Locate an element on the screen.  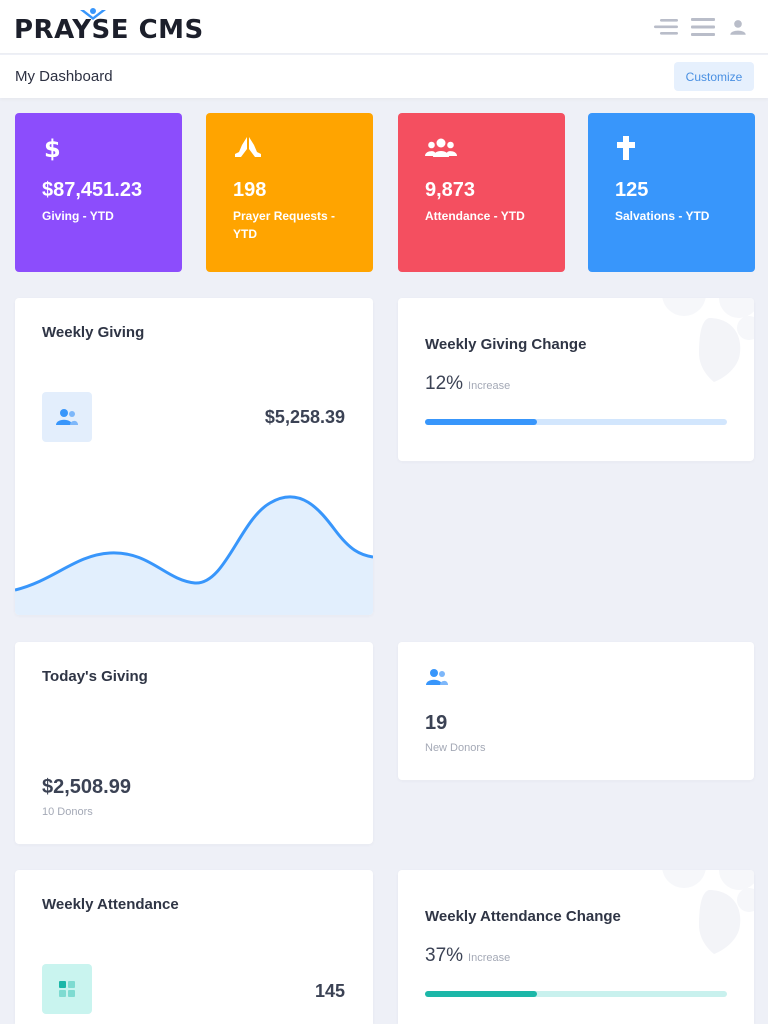
giving-change-progress-fill is located at coordinates (481, 422).